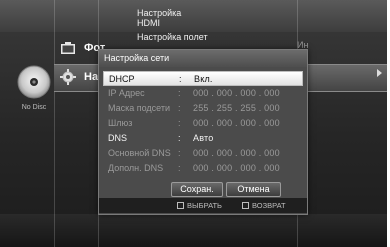 The width and height of the screenshot is (390, 247). Describe the element at coordinates (203, 58) in the screenshot. I see `dialog-title: Настройка сети` at that location.